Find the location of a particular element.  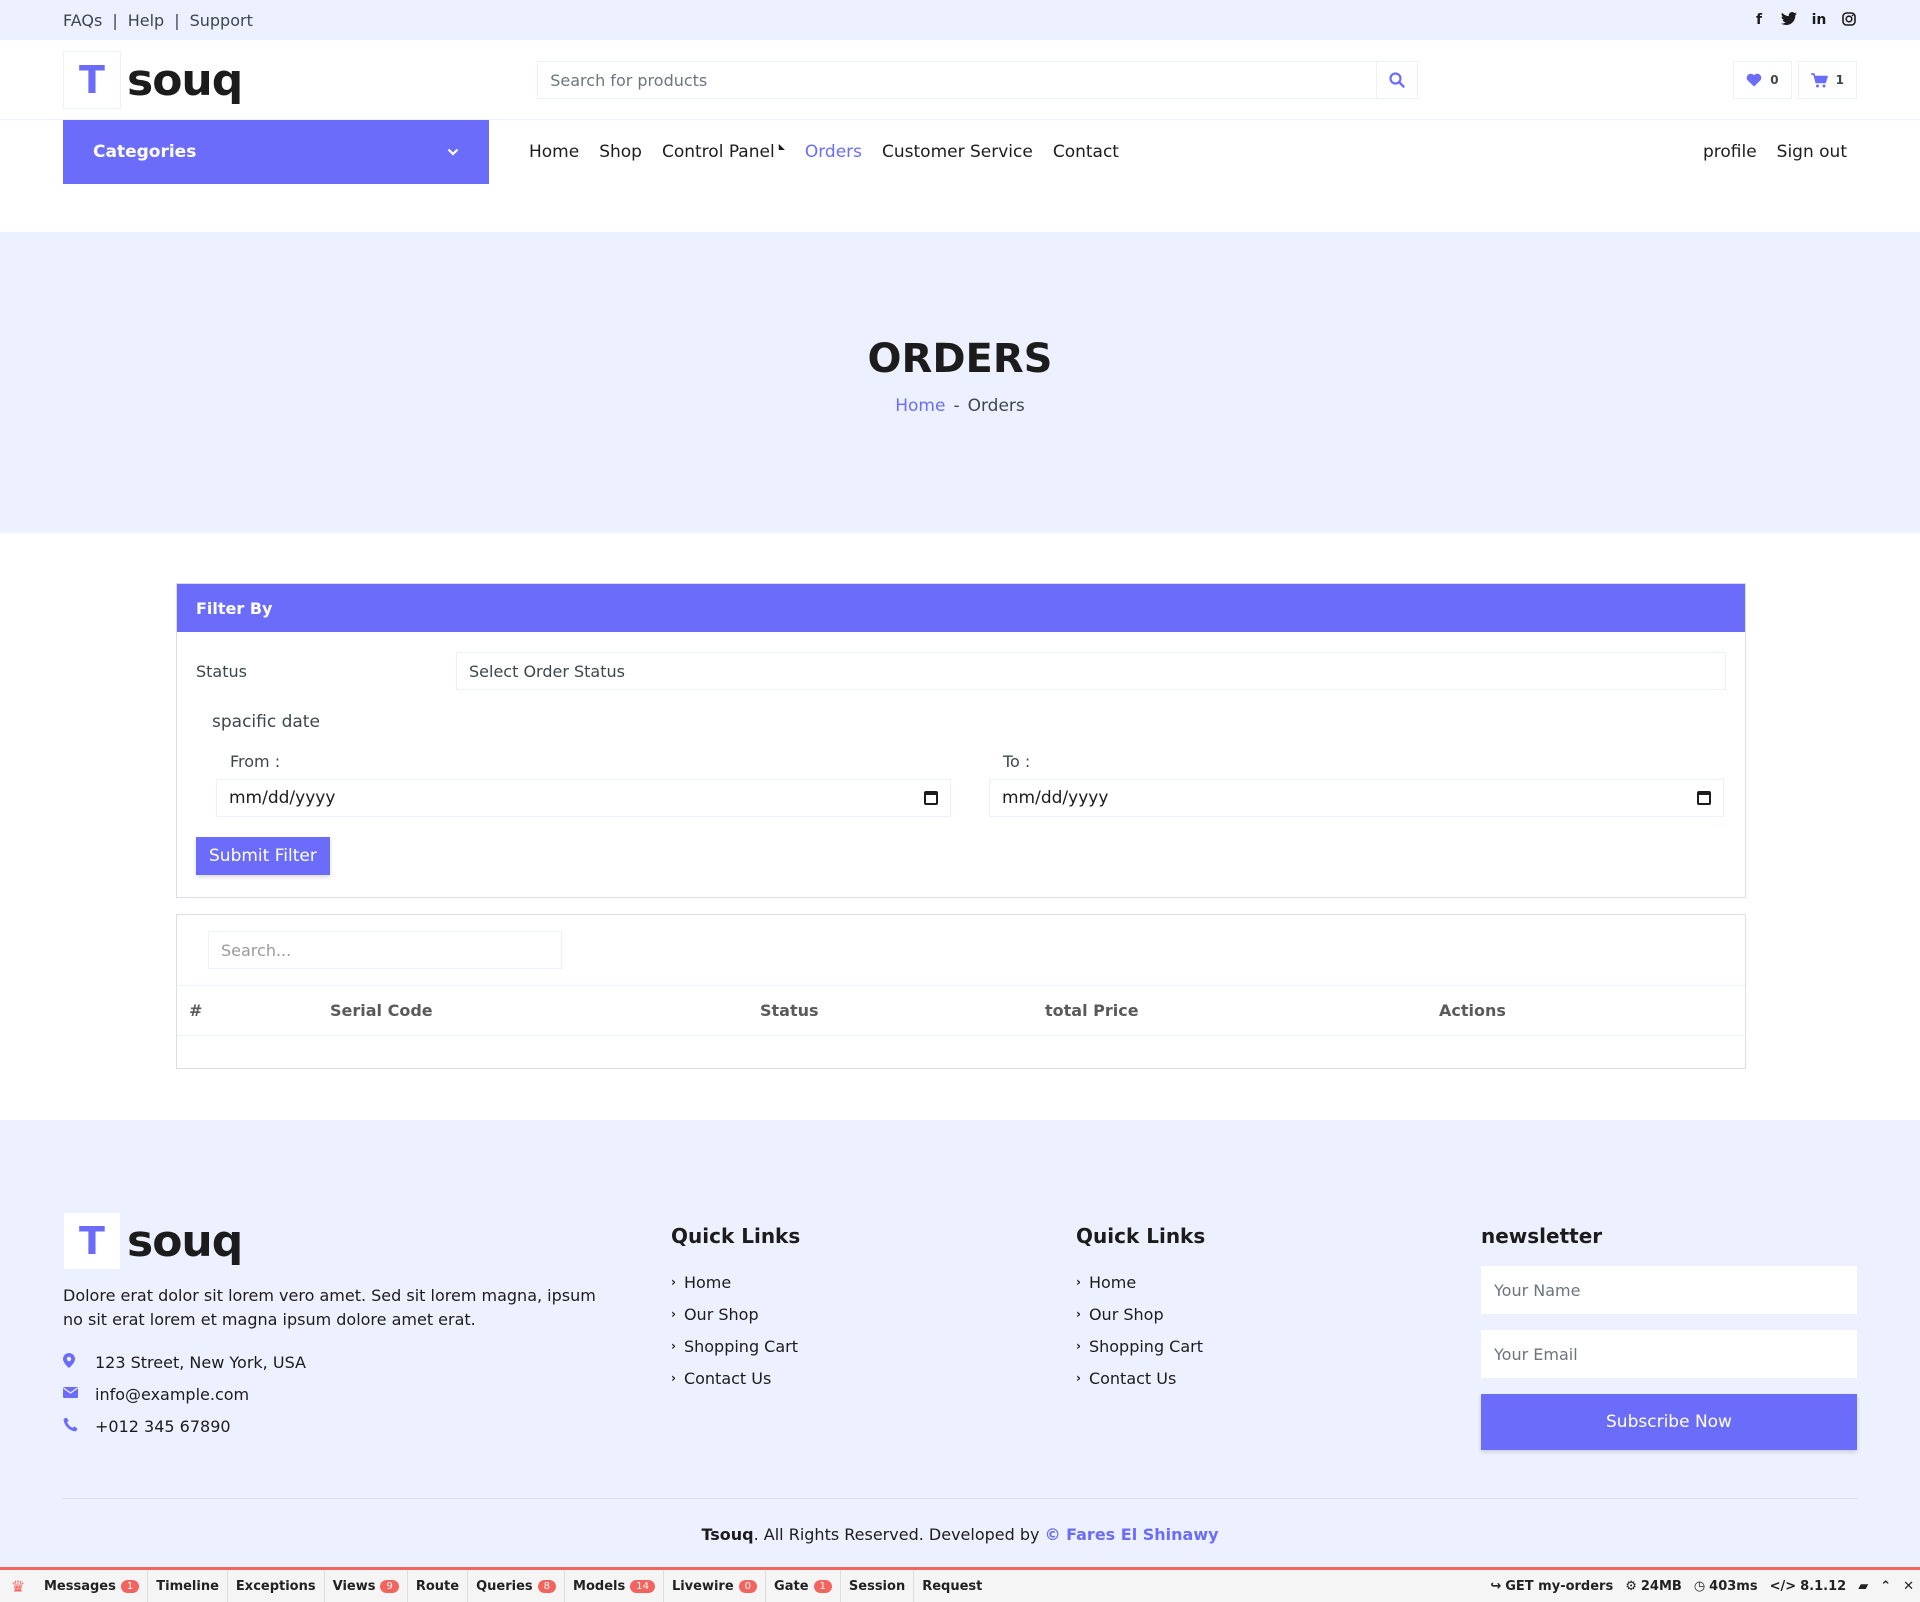

from-date-input: mm/dd/yyyy is located at coordinates (583, 798).